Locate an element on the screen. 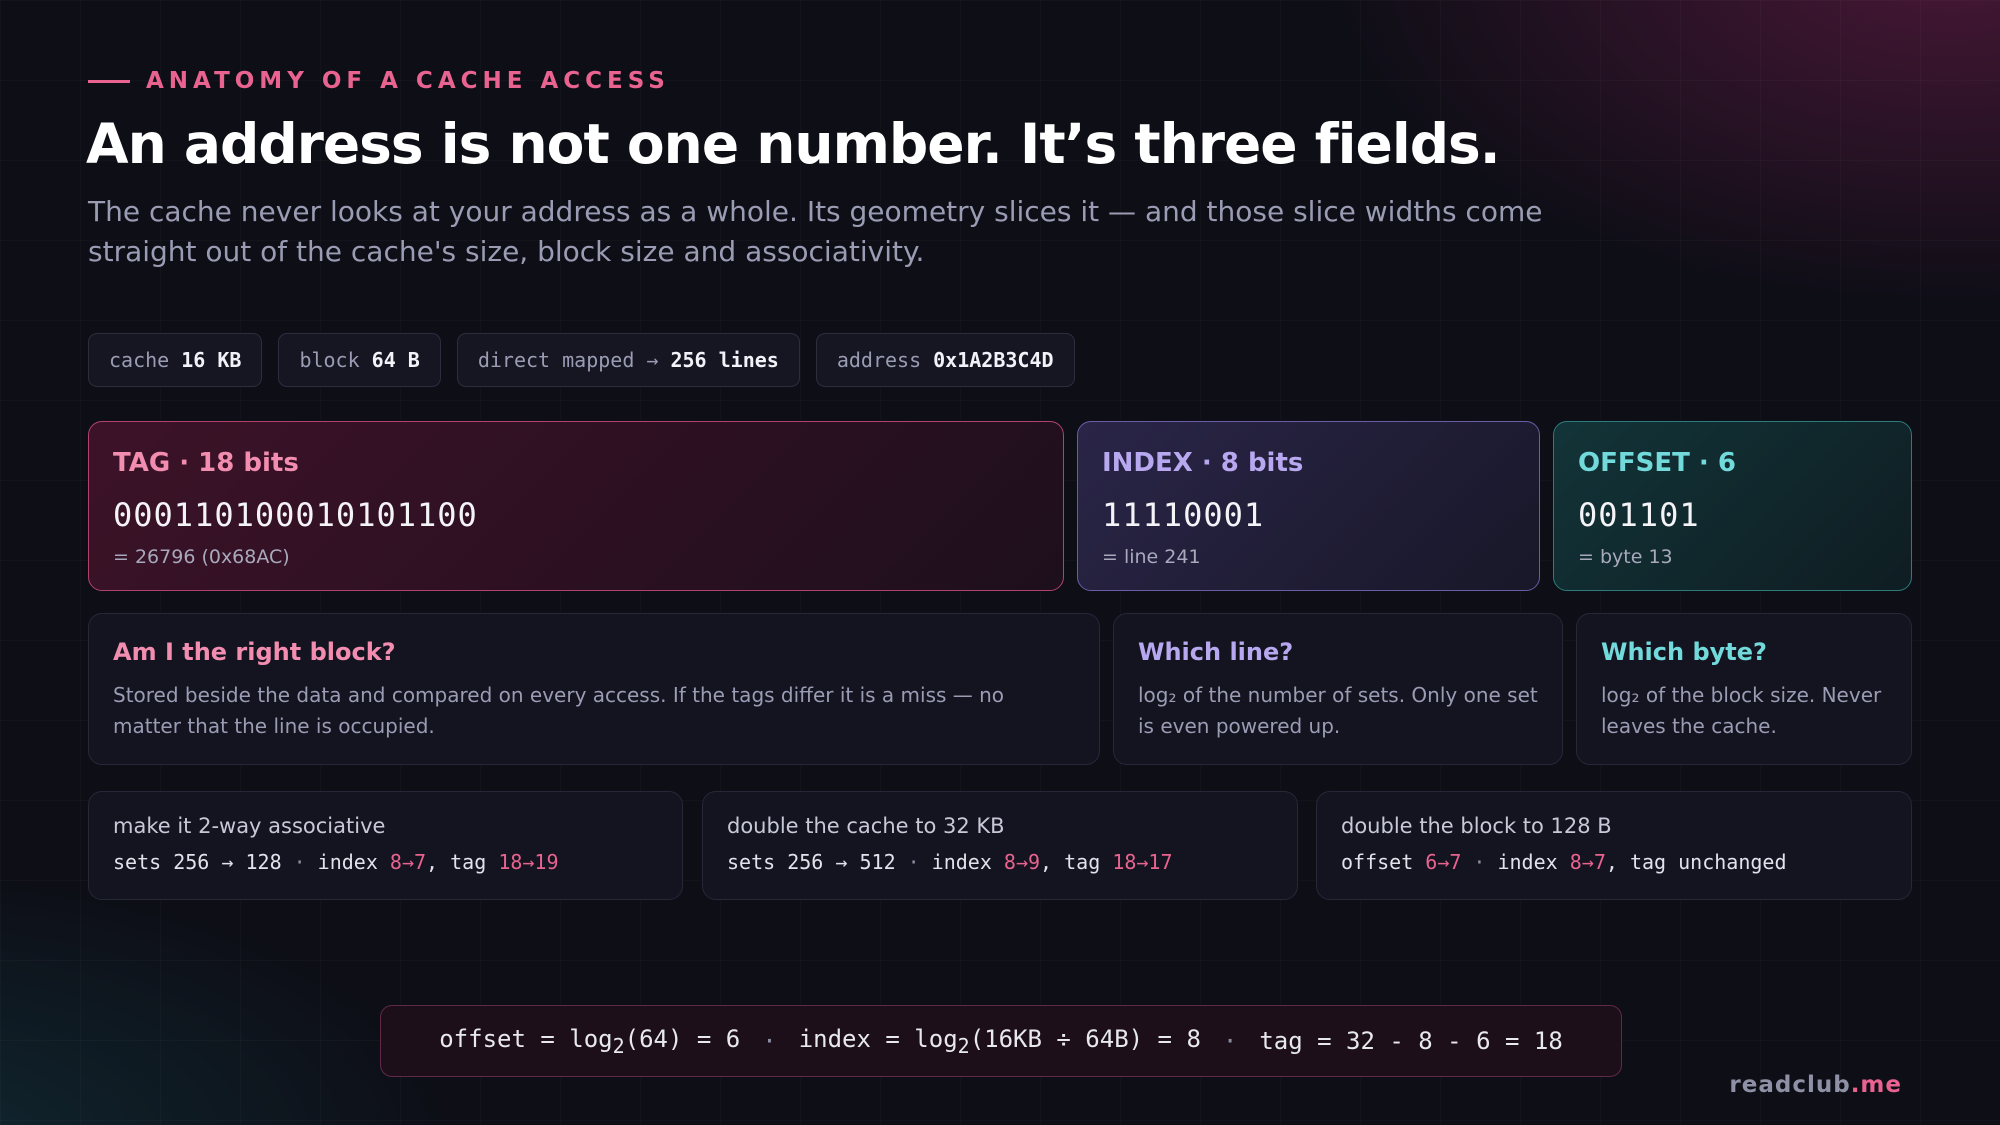 The image size is (2000, 1125). chip-key: direct mapped → is located at coordinates (568, 360).